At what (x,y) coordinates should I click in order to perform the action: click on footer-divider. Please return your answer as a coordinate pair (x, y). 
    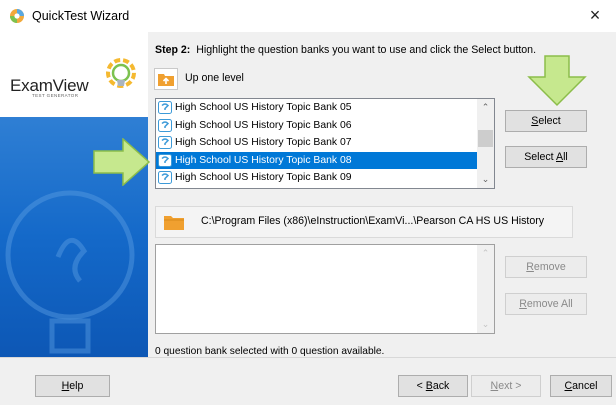
    Looking at the image, I should click on (308, 357).